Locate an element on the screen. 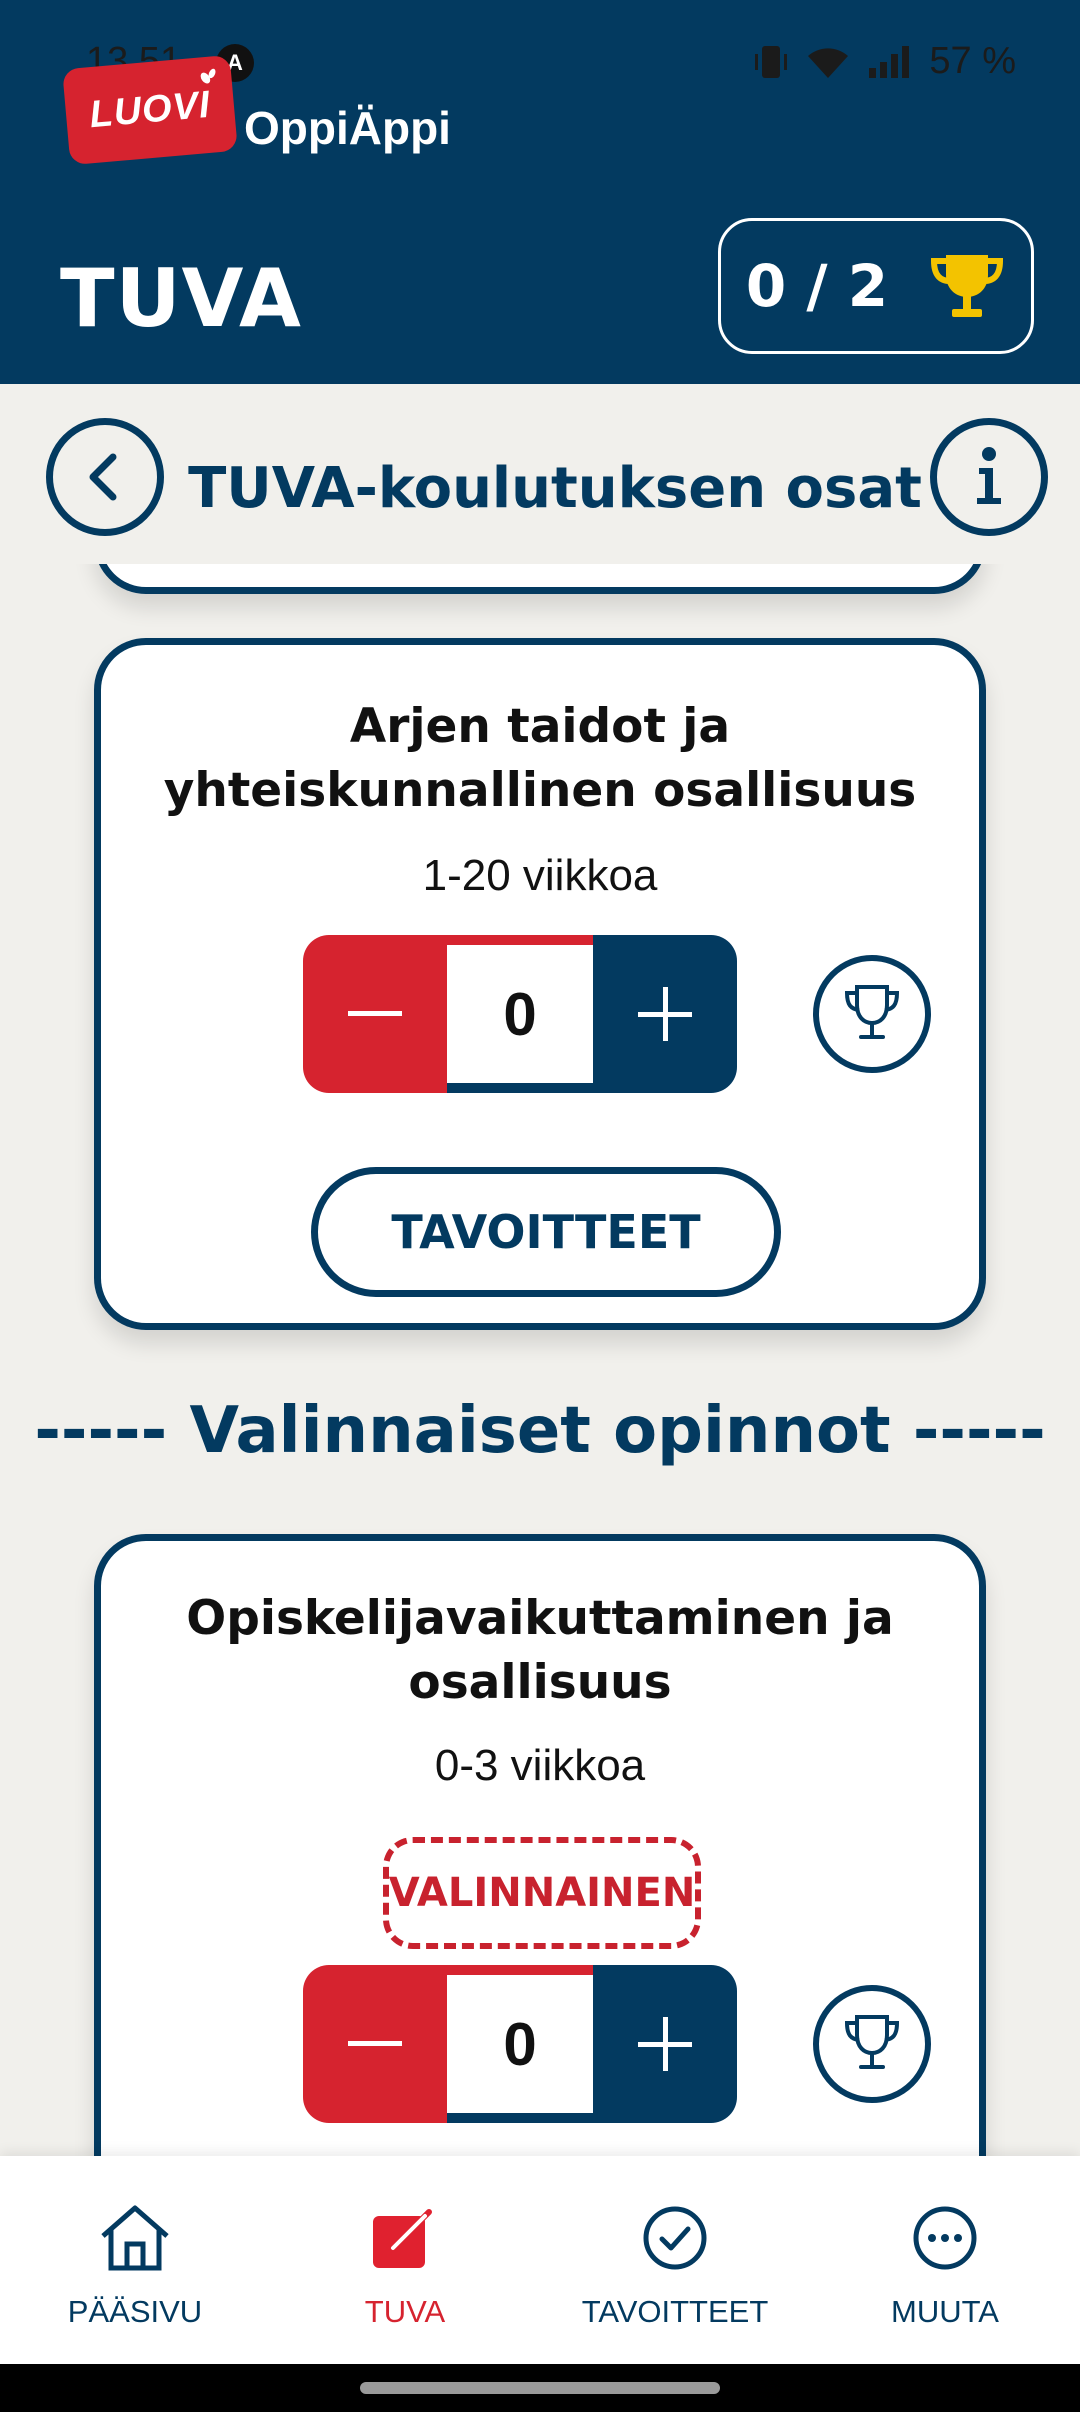 The image size is (1080, 2412). course-title-line: osallisuus is located at coordinates (540, 1682).